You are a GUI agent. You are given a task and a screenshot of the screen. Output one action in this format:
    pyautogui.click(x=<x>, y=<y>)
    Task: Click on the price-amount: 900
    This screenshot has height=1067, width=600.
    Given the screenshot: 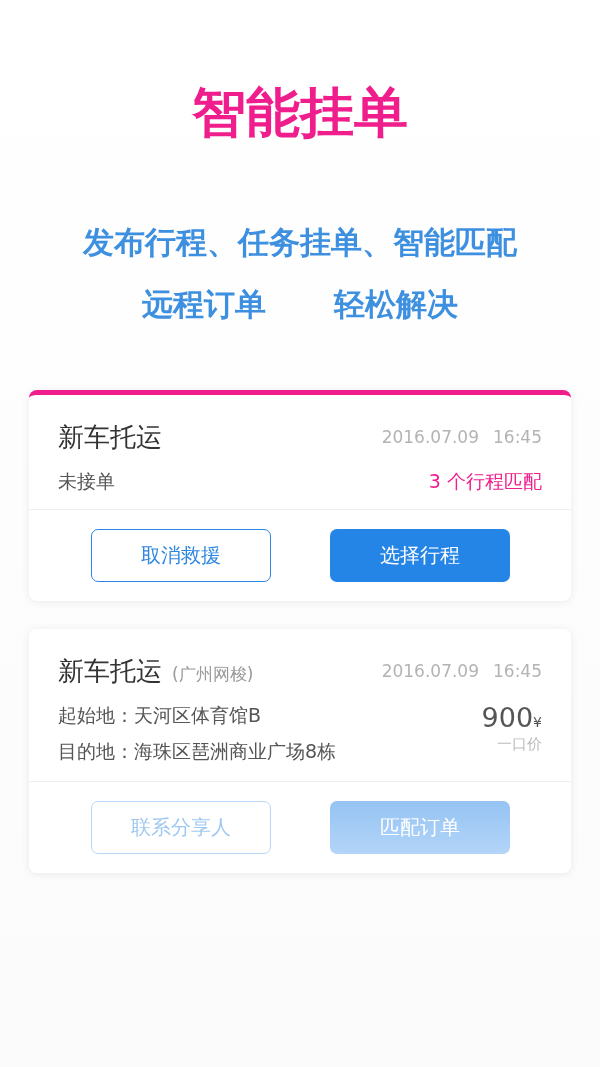 What is the action you would take?
    pyautogui.click(x=507, y=718)
    